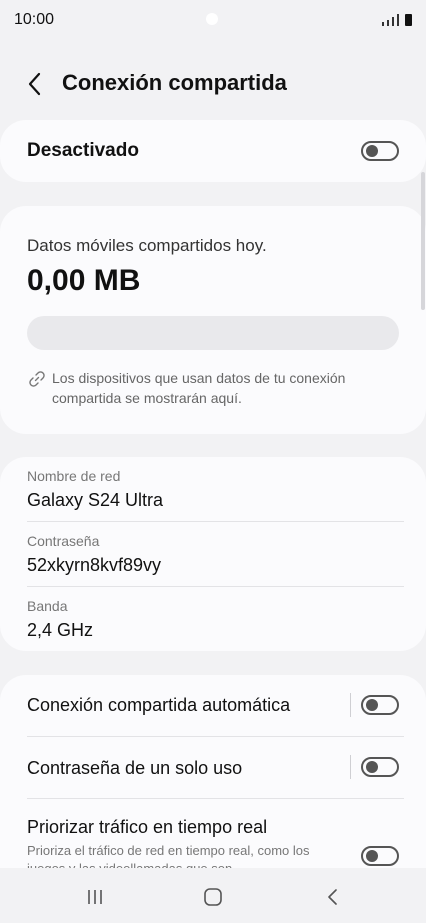 This screenshot has width=426, height=923. I want to click on data-usage-value: 0,00 MB, so click(84, 280).